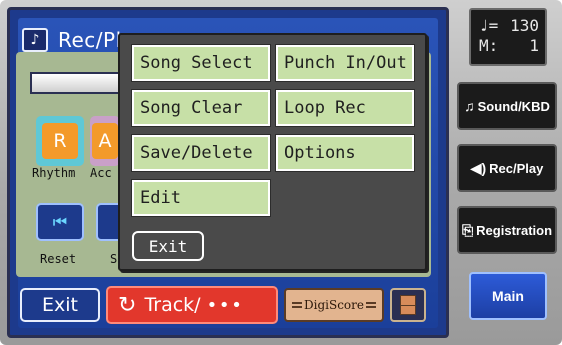  What do you see at coordinates (513, 106) in the screenshot?
I see `sound-kbd-label: Sound/KBD` at bounding box center [513, 106].